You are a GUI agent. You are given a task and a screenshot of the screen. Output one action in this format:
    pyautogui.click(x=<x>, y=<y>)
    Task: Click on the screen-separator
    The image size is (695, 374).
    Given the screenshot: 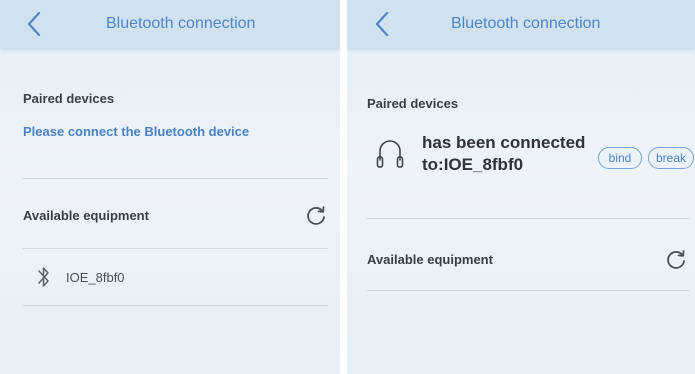 What is the action you would take?
    pyautogui.click(x=343, y=187)
    